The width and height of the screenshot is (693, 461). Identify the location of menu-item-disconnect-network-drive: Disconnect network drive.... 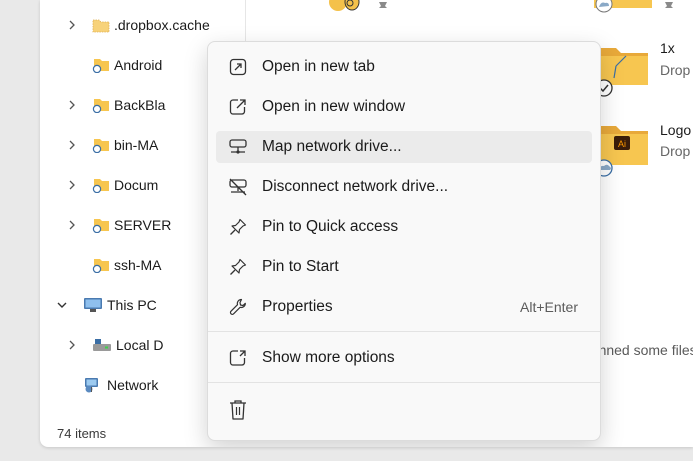
(404, 187).